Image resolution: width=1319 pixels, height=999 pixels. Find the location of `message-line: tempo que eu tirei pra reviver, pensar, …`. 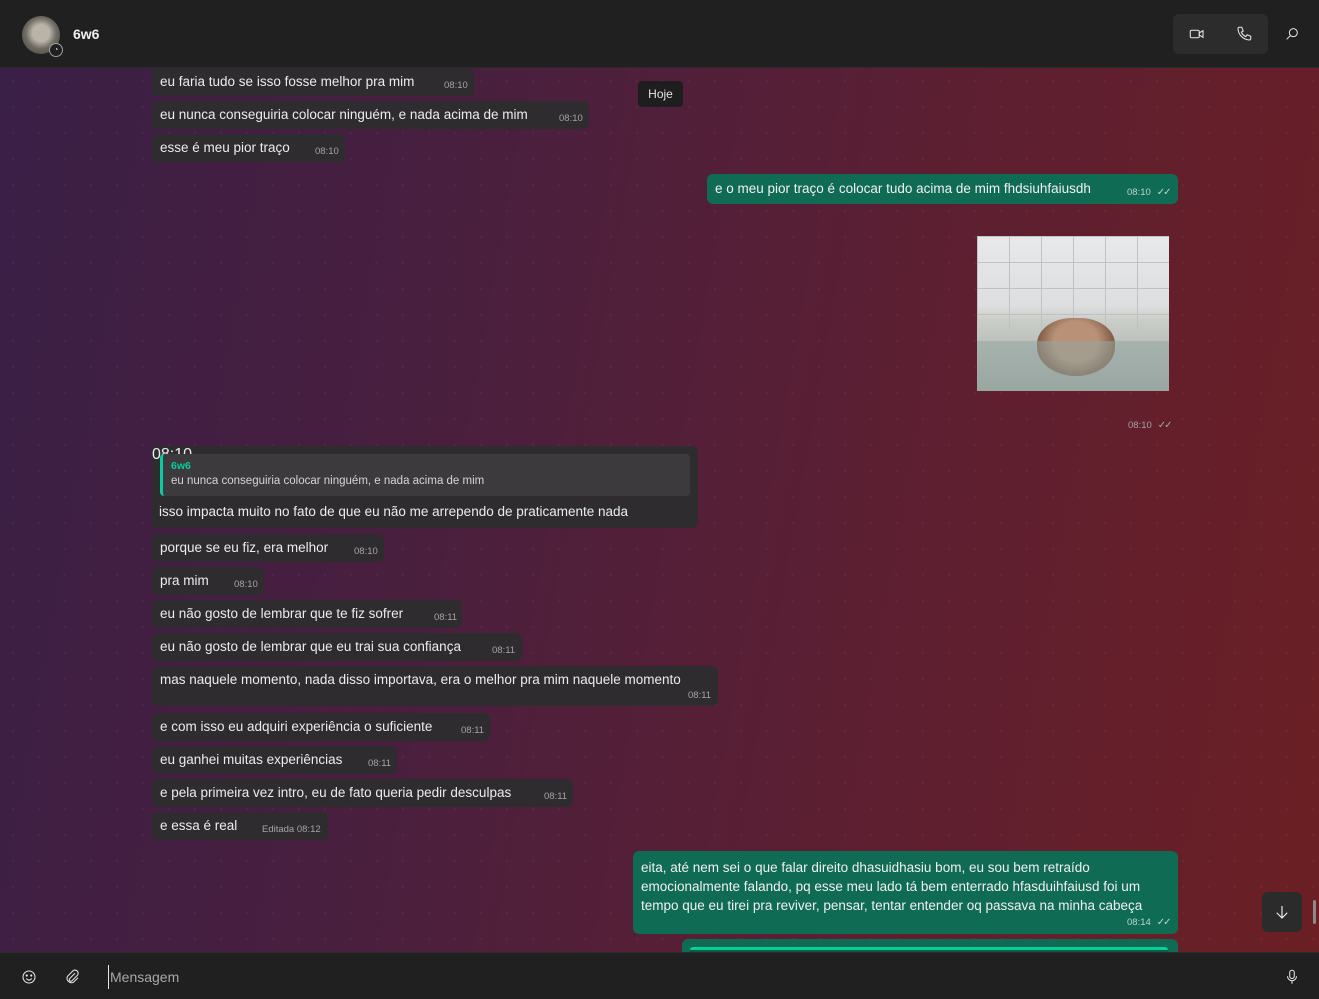

message-line: tempo que eu tirei pra reviver, pensar, … is located at coordinates (892, 905).